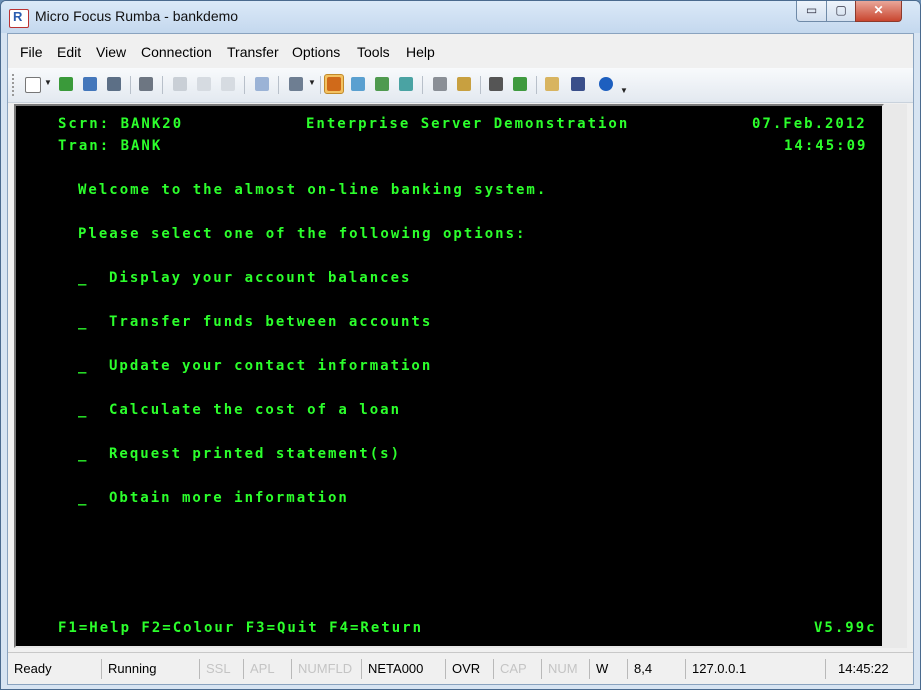  Describe the element at coordinates (14, 85) in the screenshot. I see `toolbar-grip` at that location.